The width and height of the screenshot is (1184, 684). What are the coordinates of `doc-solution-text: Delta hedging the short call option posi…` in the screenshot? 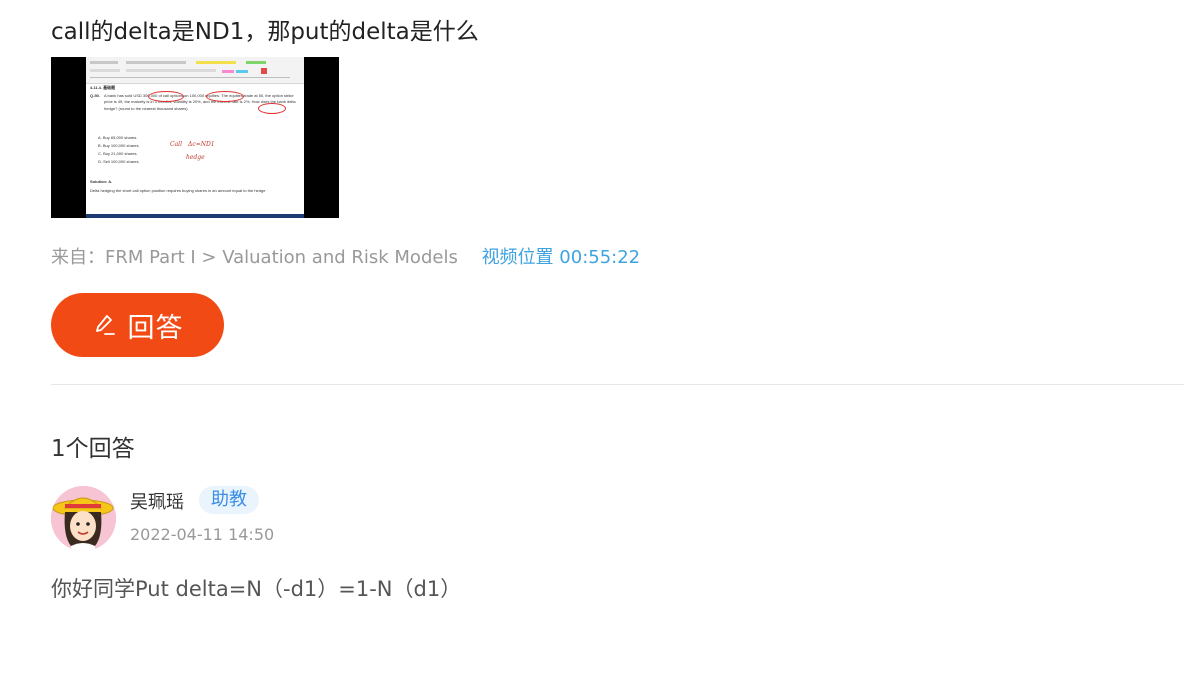 It's located at (178, 190).